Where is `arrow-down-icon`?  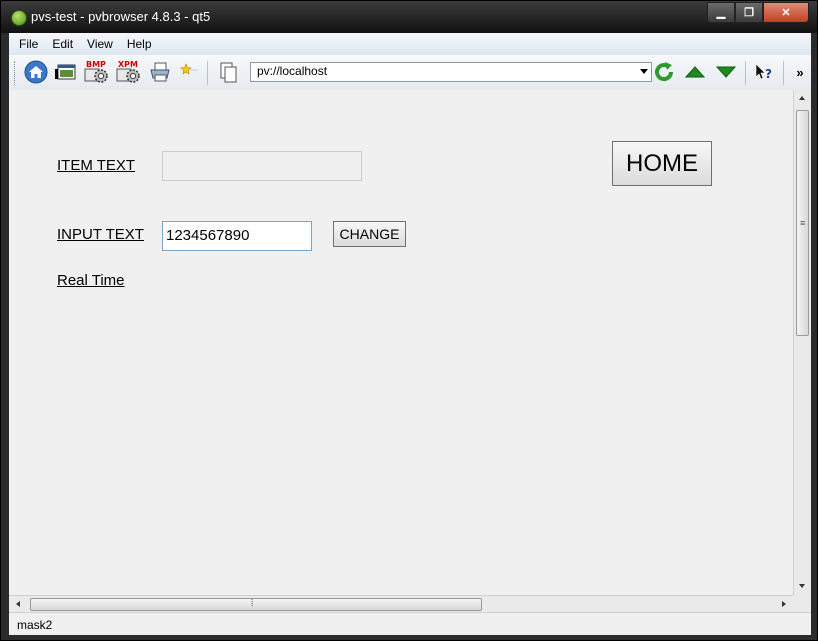 arrow-down-icon is located at coordinates (726, 72).